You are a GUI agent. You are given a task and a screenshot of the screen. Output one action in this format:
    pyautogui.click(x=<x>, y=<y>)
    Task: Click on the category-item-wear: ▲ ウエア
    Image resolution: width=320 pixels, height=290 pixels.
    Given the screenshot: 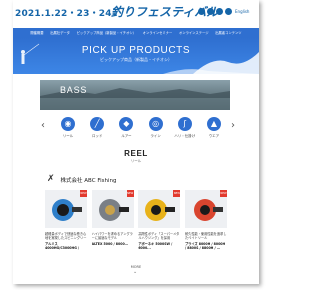 What is the action you would take?
    pyautogui.click(x=214, y=128)
    